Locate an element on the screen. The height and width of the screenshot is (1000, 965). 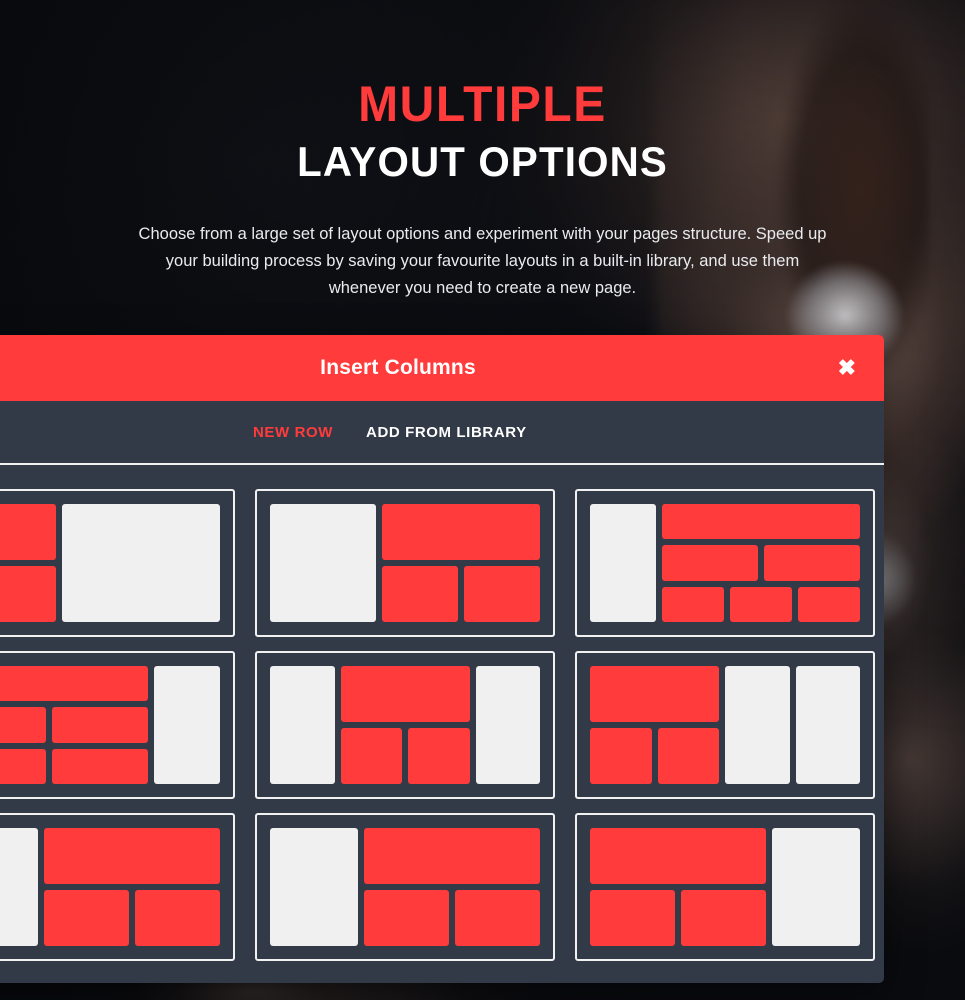
modal-tab-bar: NEW ROW ADD FROM LIBRARY is located at coordinates (442, 433).